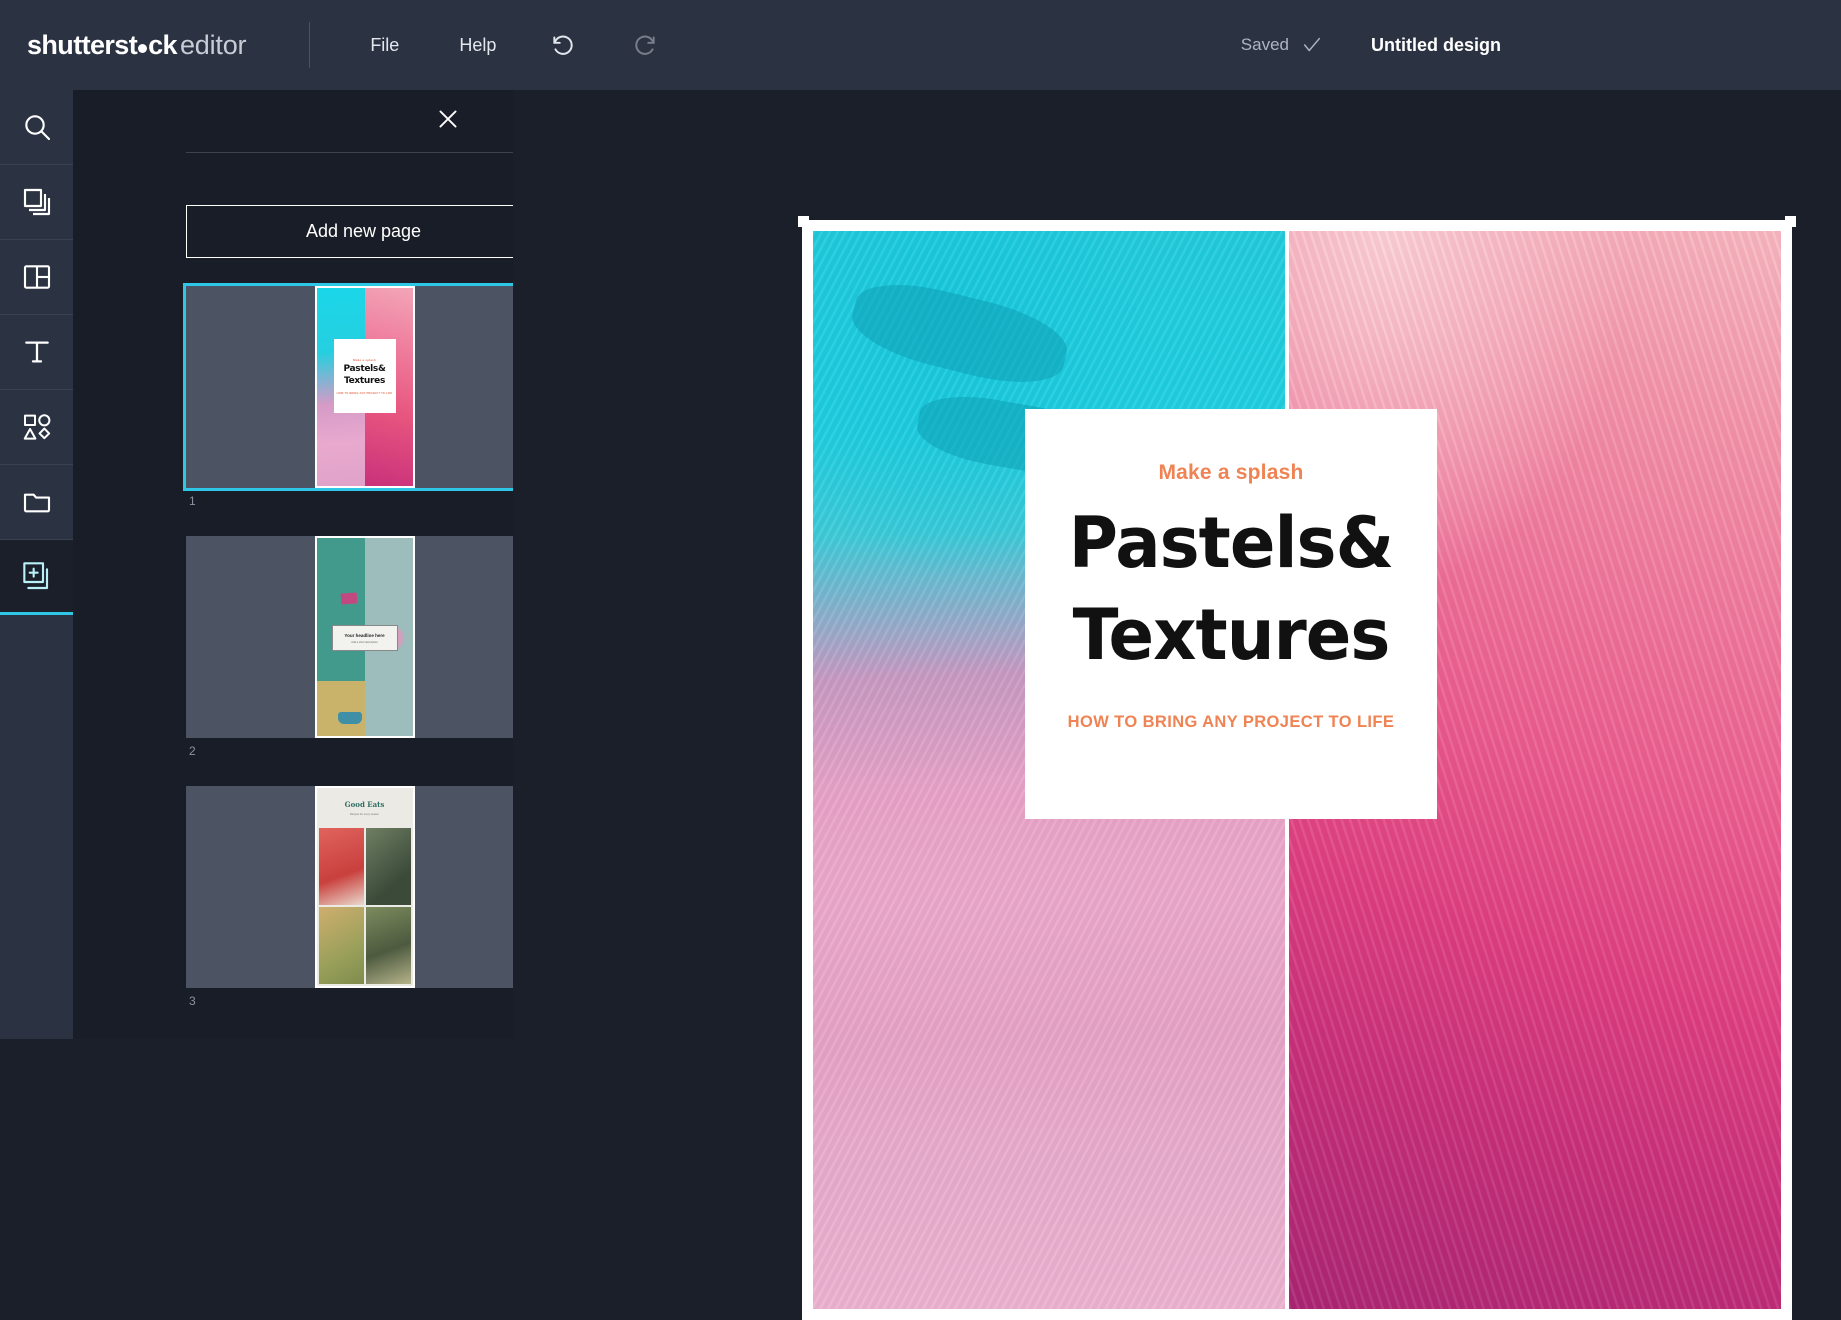  What do you see at coordinates (1436, 45) in the screenshot?
I see `document-title: Untitled design` at bounding box center [1436, 45].